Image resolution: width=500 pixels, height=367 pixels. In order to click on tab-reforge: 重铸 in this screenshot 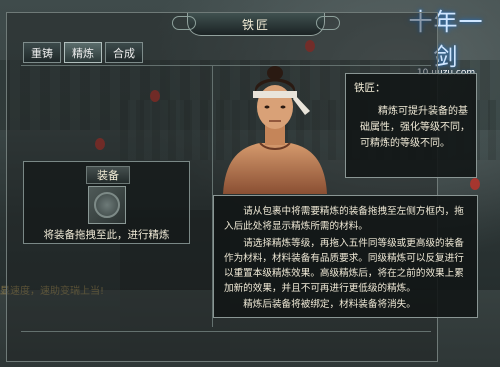, I will do `click(42, 52)`.